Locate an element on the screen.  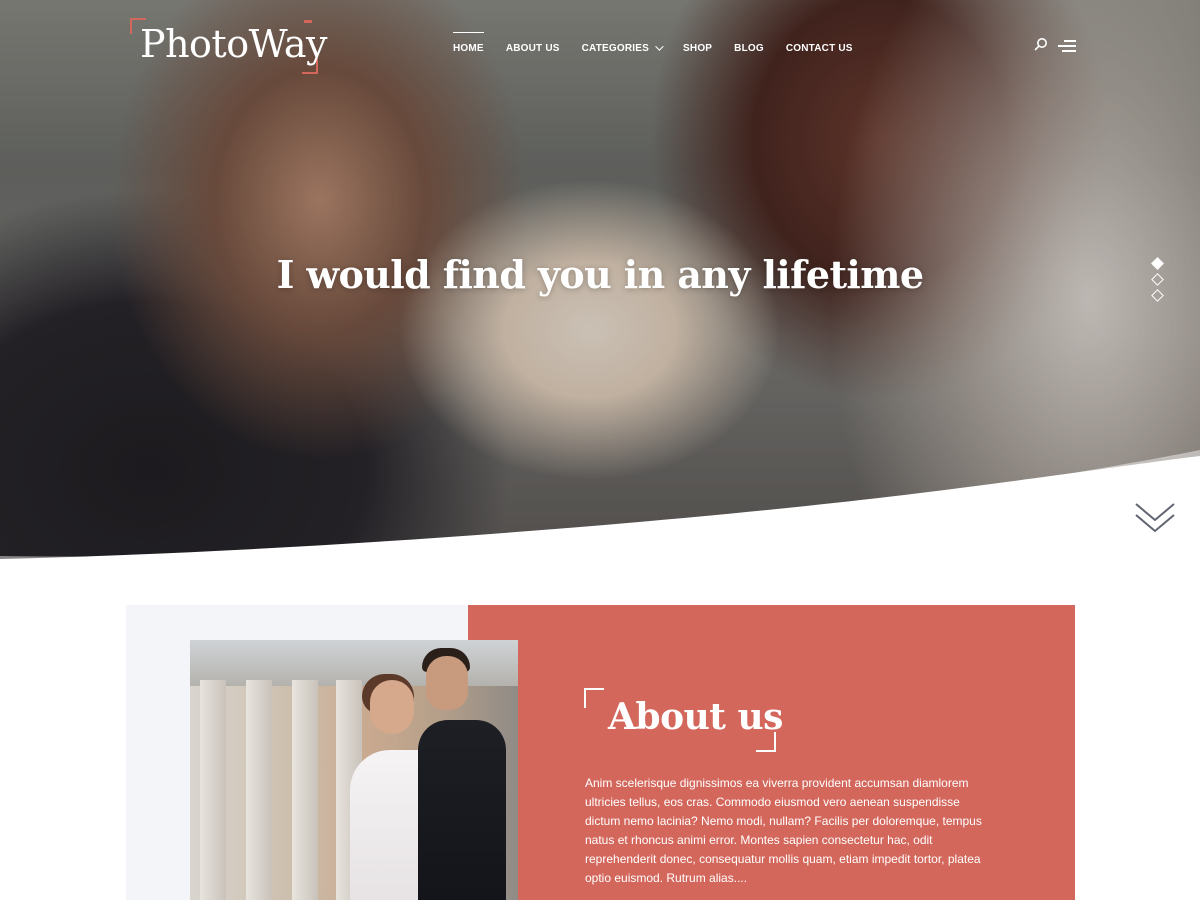
nav-item-label: CONTACT US is located at coordinates (819, 48).